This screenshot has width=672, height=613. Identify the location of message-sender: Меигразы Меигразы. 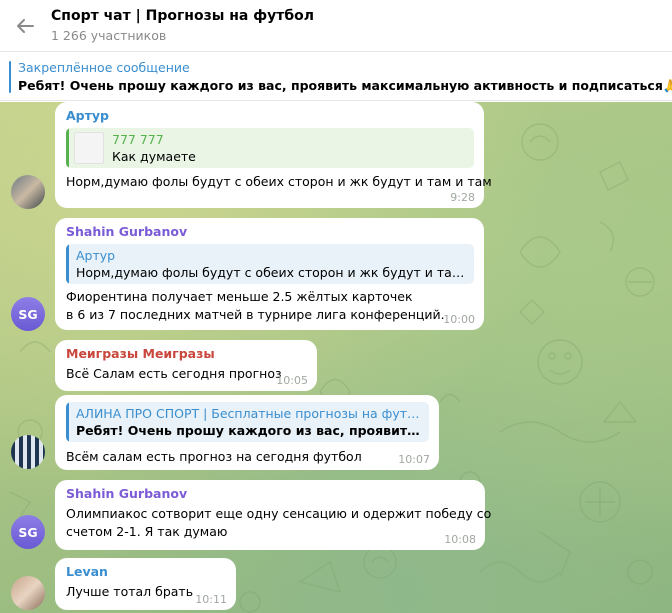
(186, 354).